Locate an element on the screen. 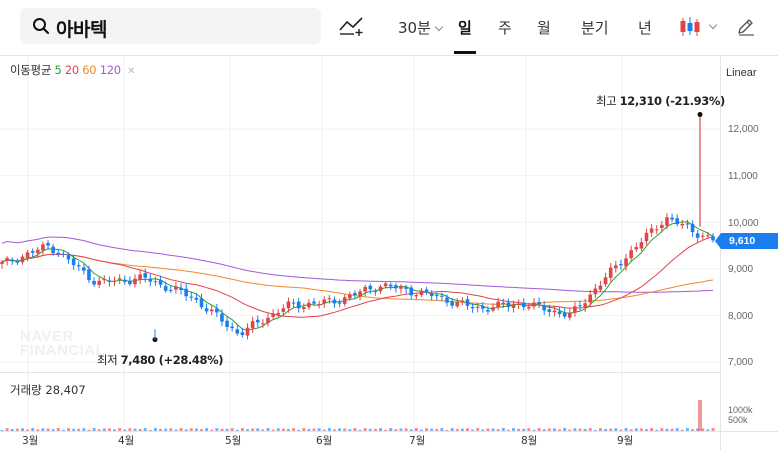 The image size is (778, 450). volume-divider is located at coordinates (360, 372).